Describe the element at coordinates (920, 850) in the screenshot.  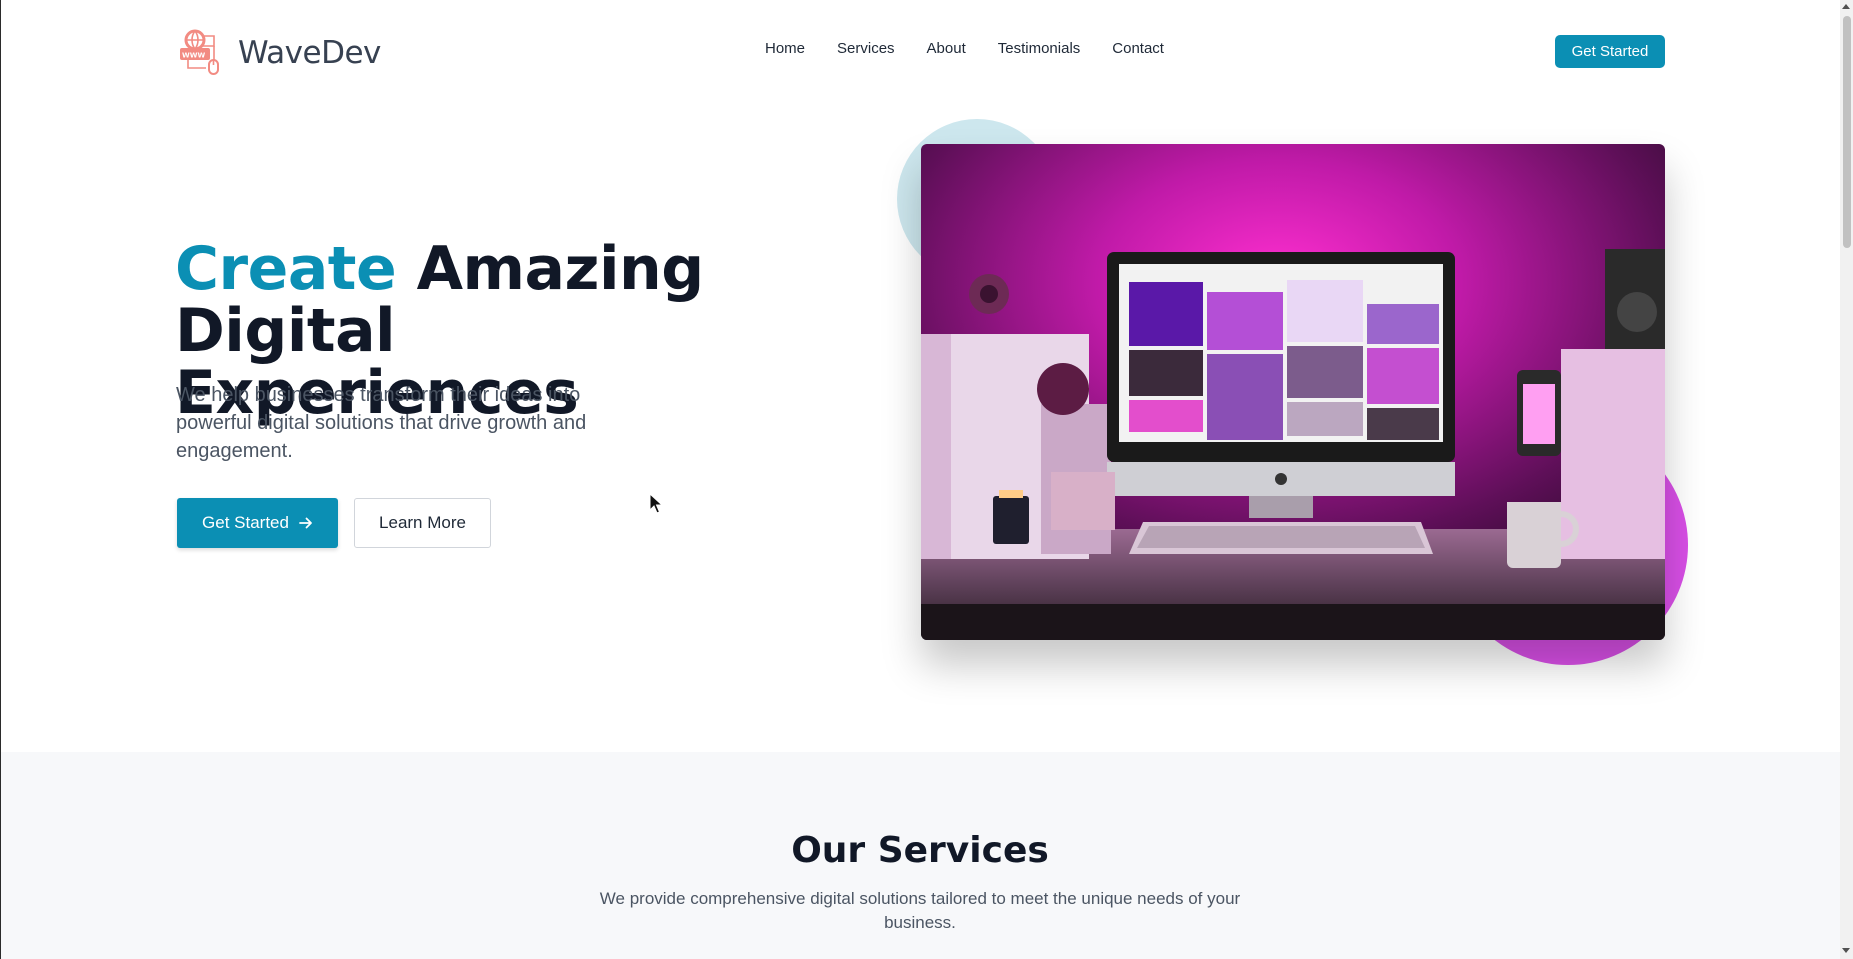
I see `services-title: Our Services` at that location.